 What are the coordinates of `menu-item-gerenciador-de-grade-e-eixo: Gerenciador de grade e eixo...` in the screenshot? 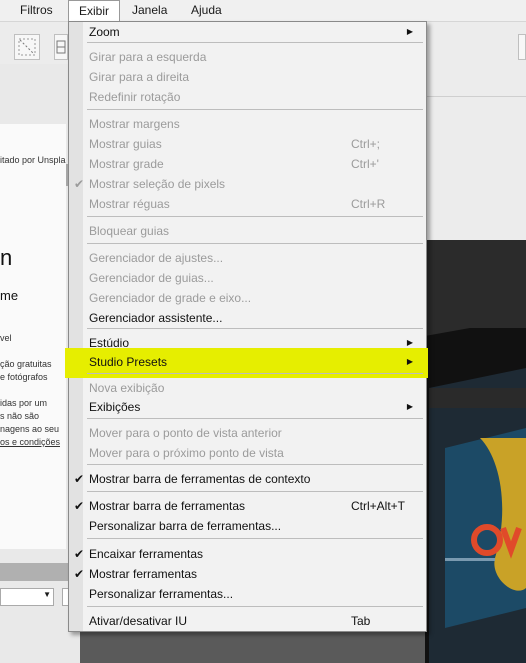 It's located at (247, 298).